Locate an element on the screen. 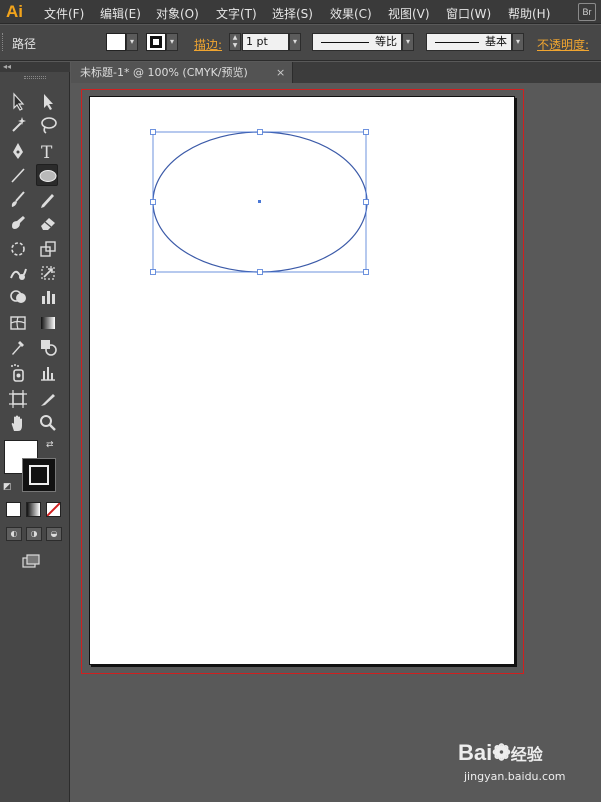 The width and height of the screenshot is (601, 802). stroke-weight-dropdown-arrow: ▾ is located at coordinates (295, 42).